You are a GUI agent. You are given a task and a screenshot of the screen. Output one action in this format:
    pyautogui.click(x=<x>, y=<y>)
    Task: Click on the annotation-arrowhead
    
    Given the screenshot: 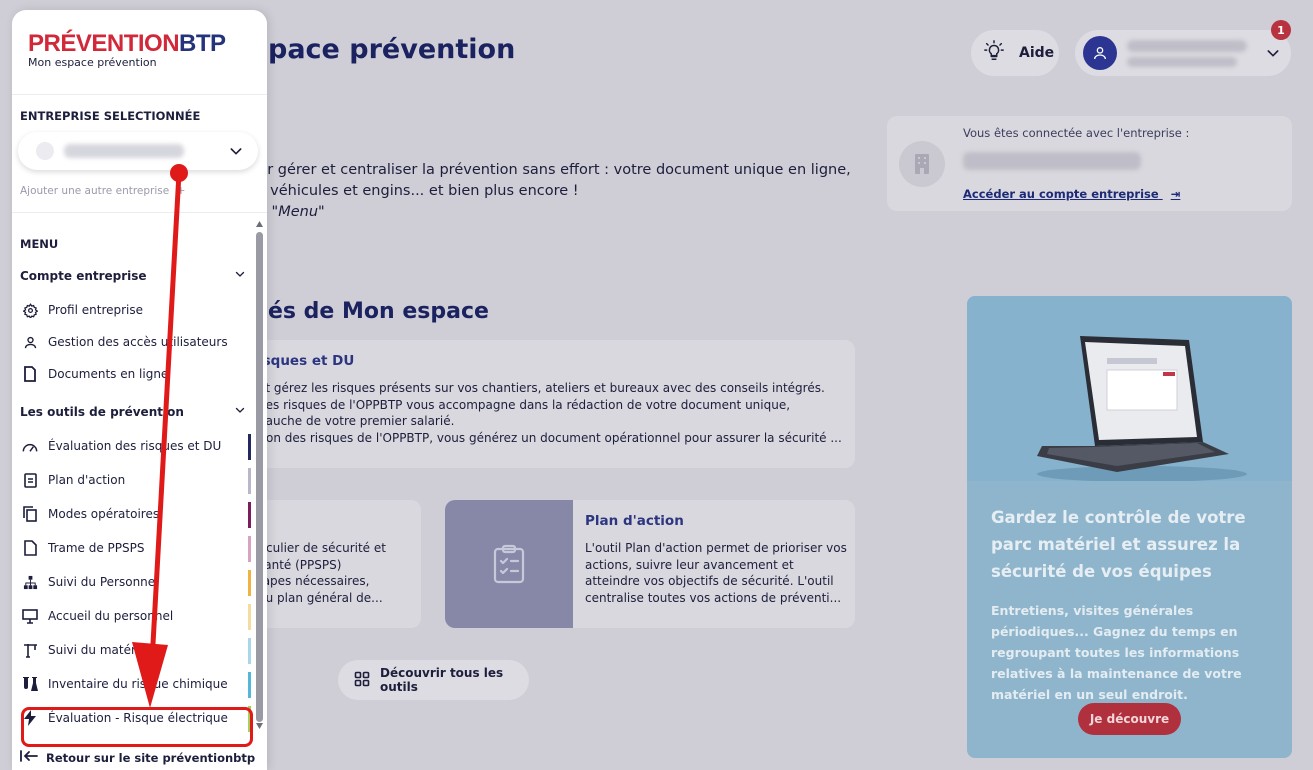 What is the action you would take?
    pyautogui.click(x=150, y=675)
    